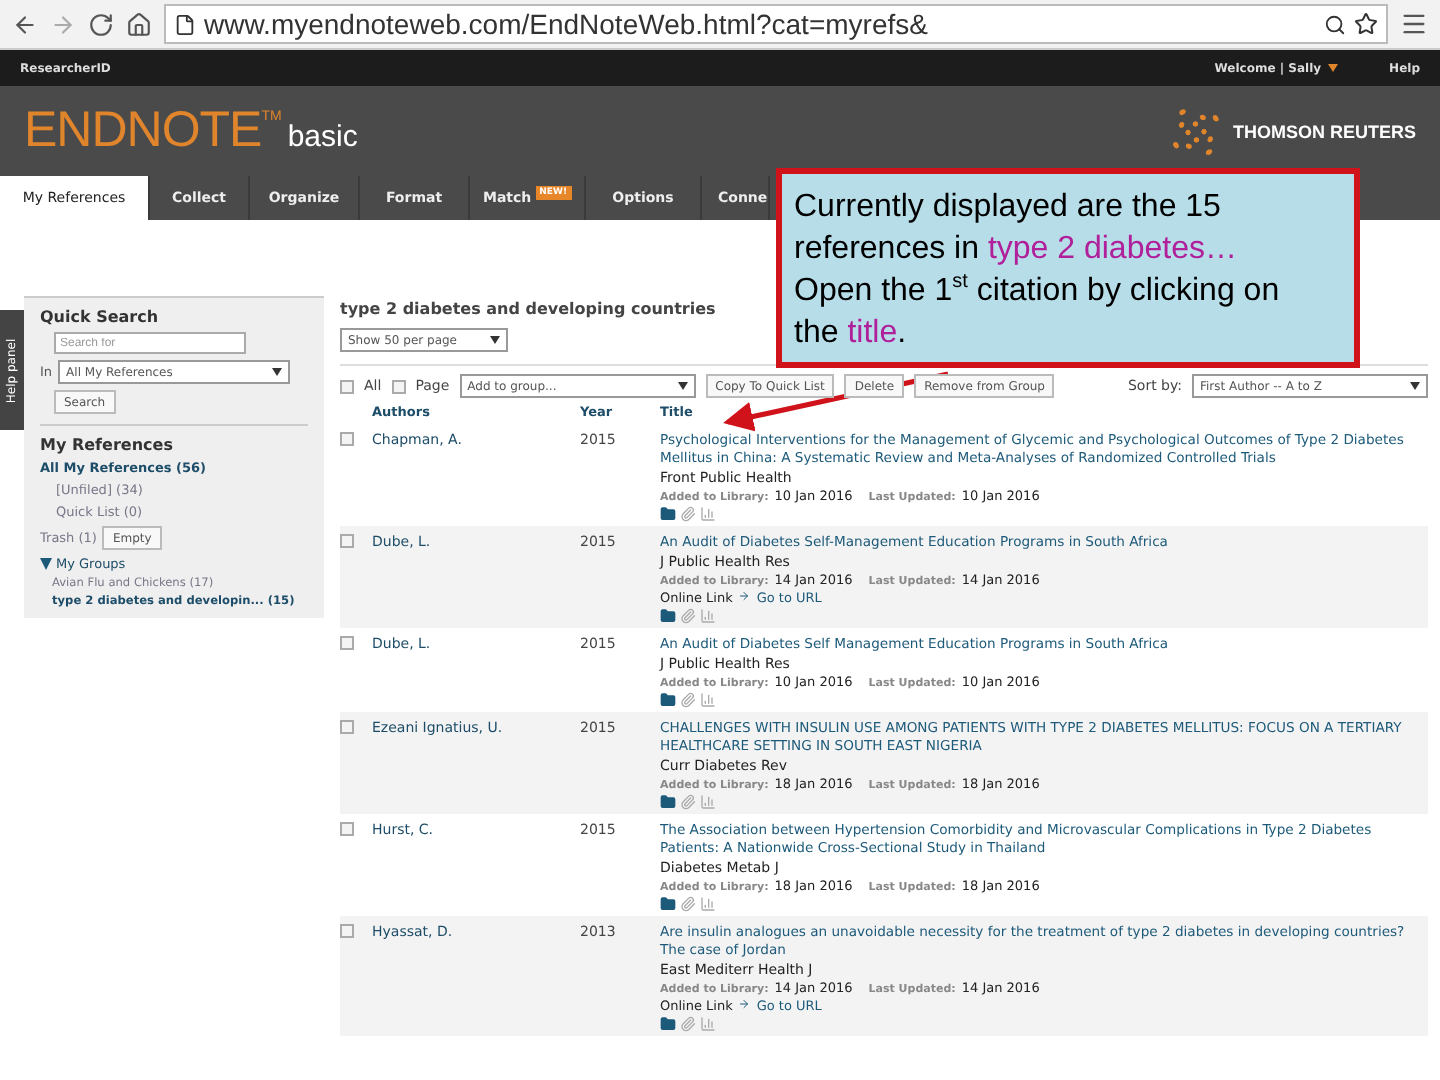 The width and height of the screenshot is (1440, 1080). What do you see at coordinates (1366, 24) in the screenshot?
I see `star-icon` at bounding box center [1366, 24].